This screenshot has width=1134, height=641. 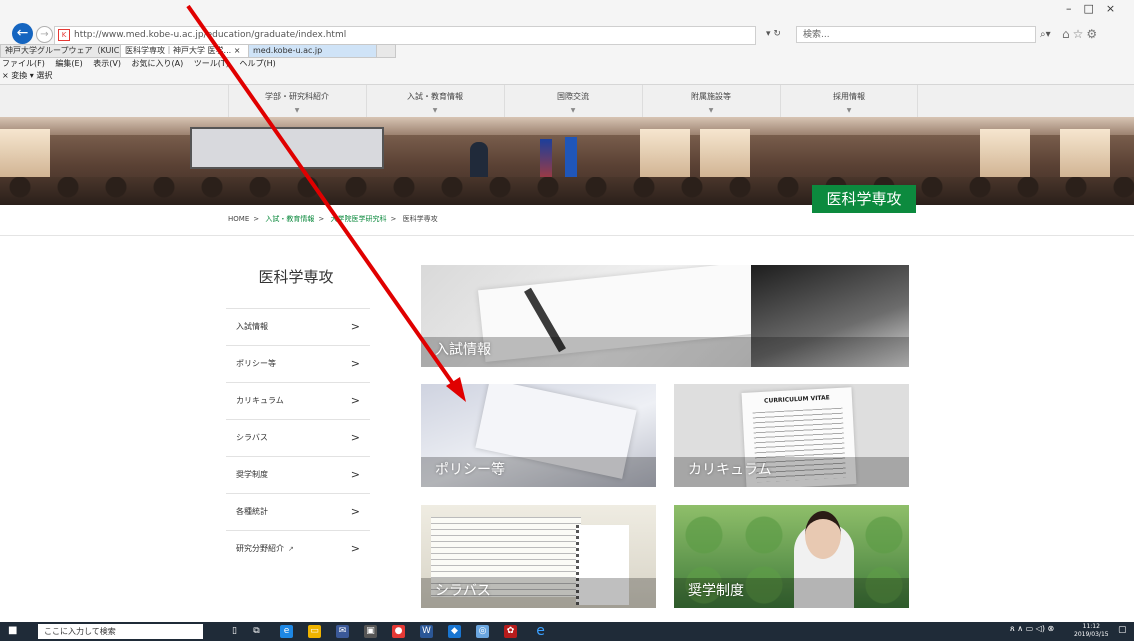 I want to click on tab-med-kobe: med.kobe-u.ac.jp, so click(x=315, y=51).